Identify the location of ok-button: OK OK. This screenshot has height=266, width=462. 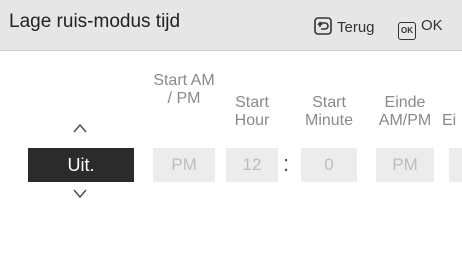
(420, 28).